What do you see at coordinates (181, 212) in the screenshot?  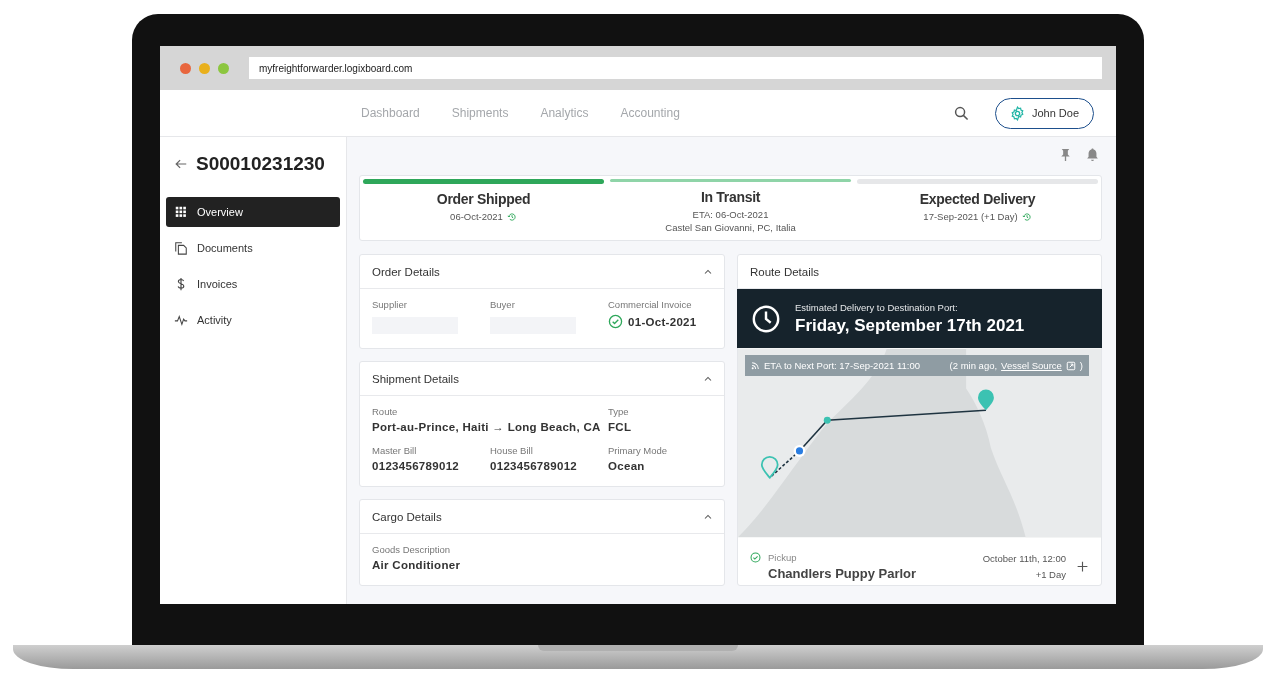 I see `grid-icon` at bounding box center [181, 212].